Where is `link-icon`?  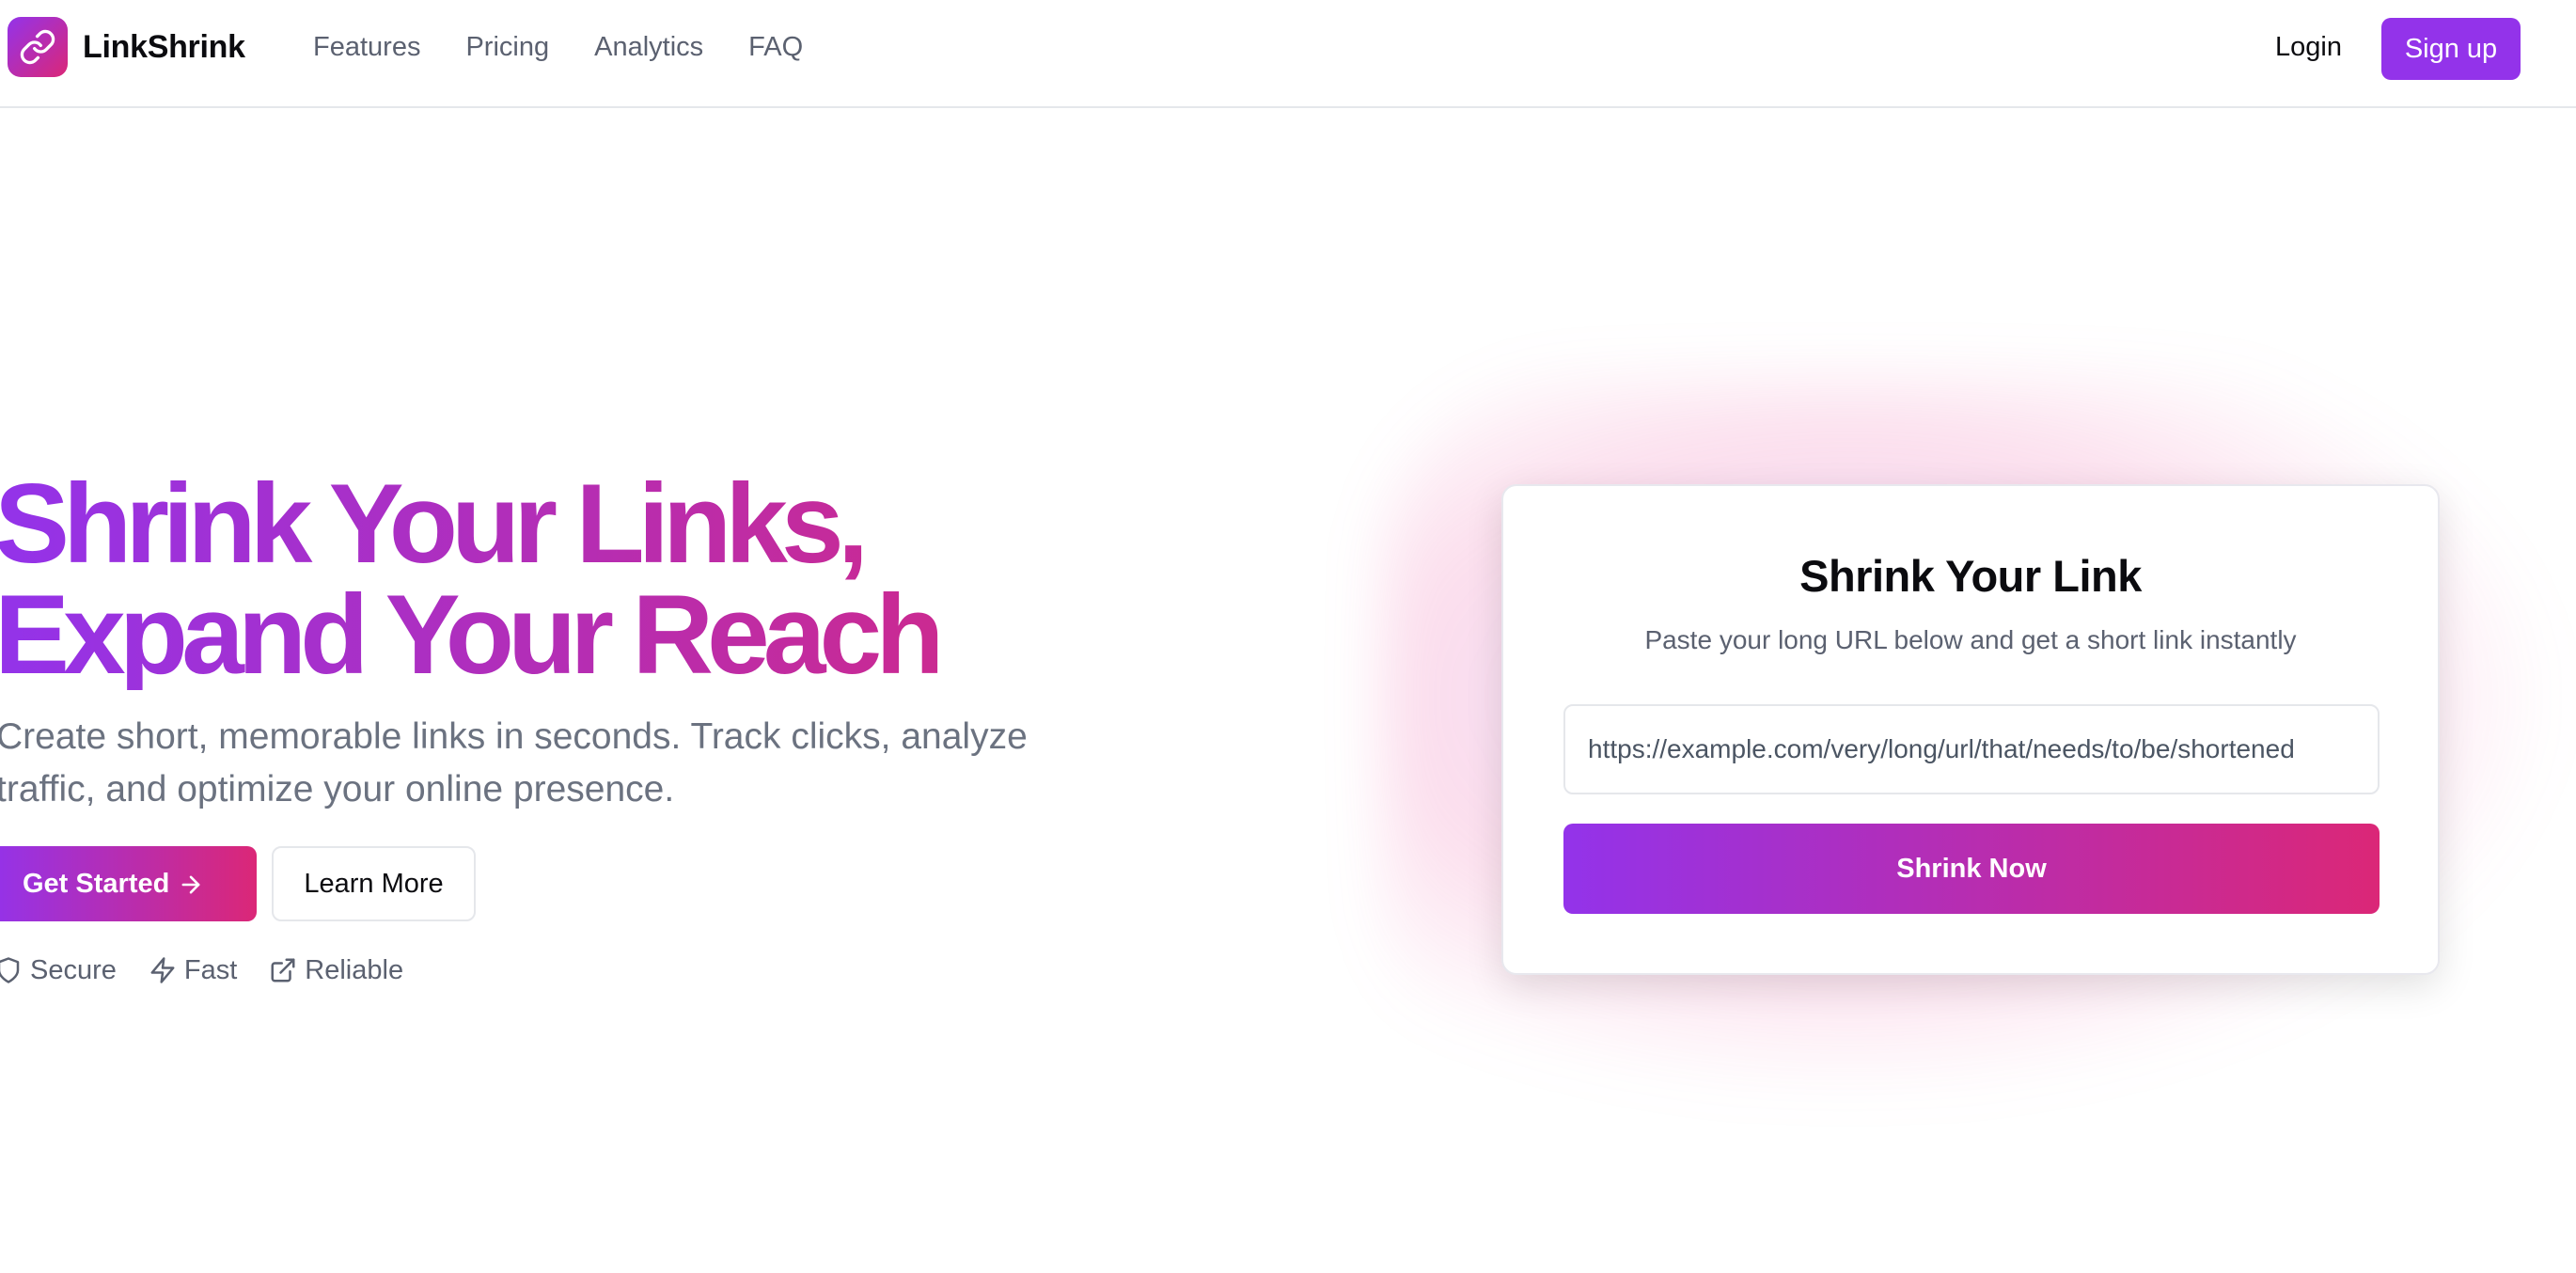
link-icon is located at coordinates (38, 47).